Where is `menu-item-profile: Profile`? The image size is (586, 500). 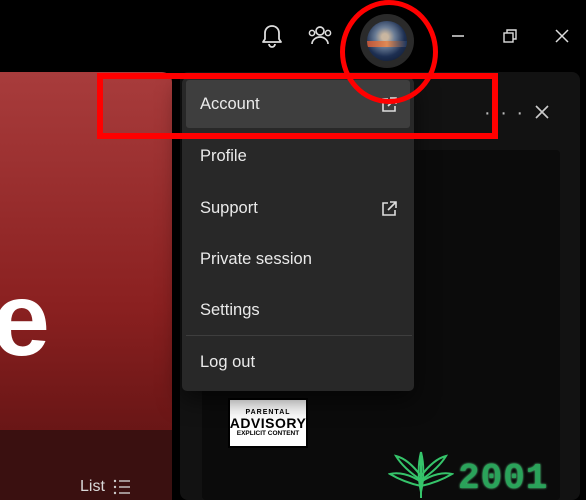
menu-item-profile: Profile is located at coordinates (298, 156).